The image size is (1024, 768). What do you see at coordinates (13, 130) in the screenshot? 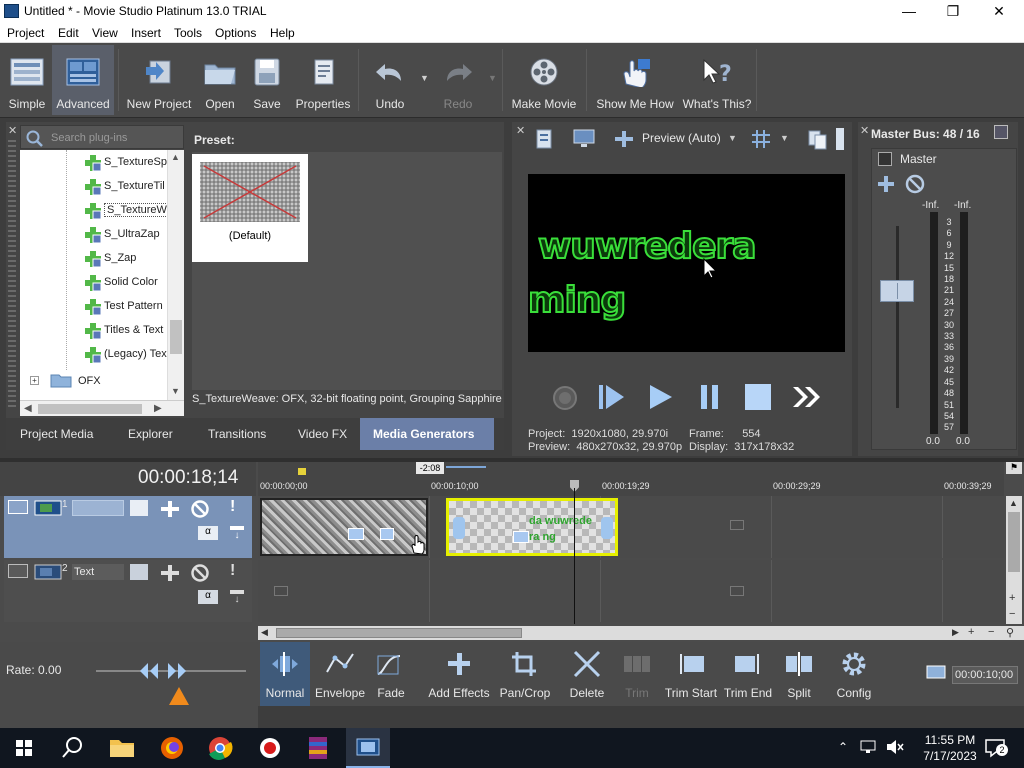
I see `panel-close-icon: ✕` at bounding box center [13, 130].